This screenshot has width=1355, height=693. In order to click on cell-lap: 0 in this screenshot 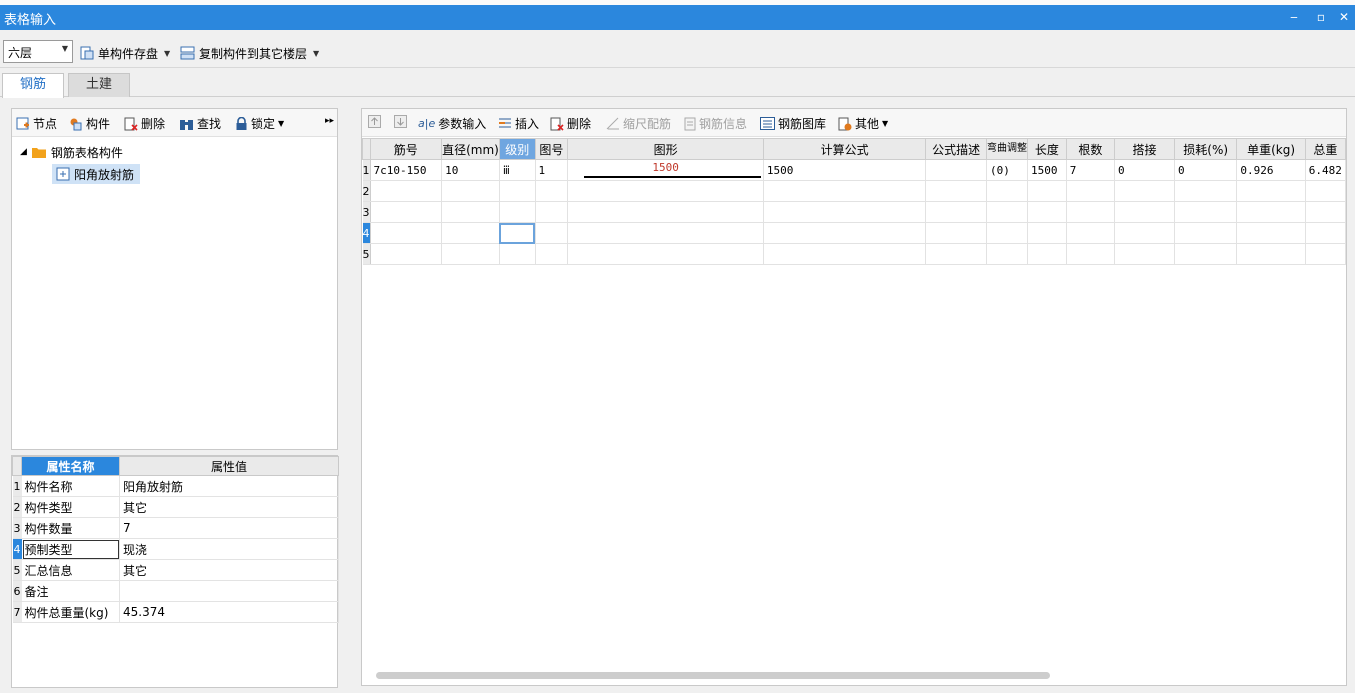, I will do `click(1144, 170)`.